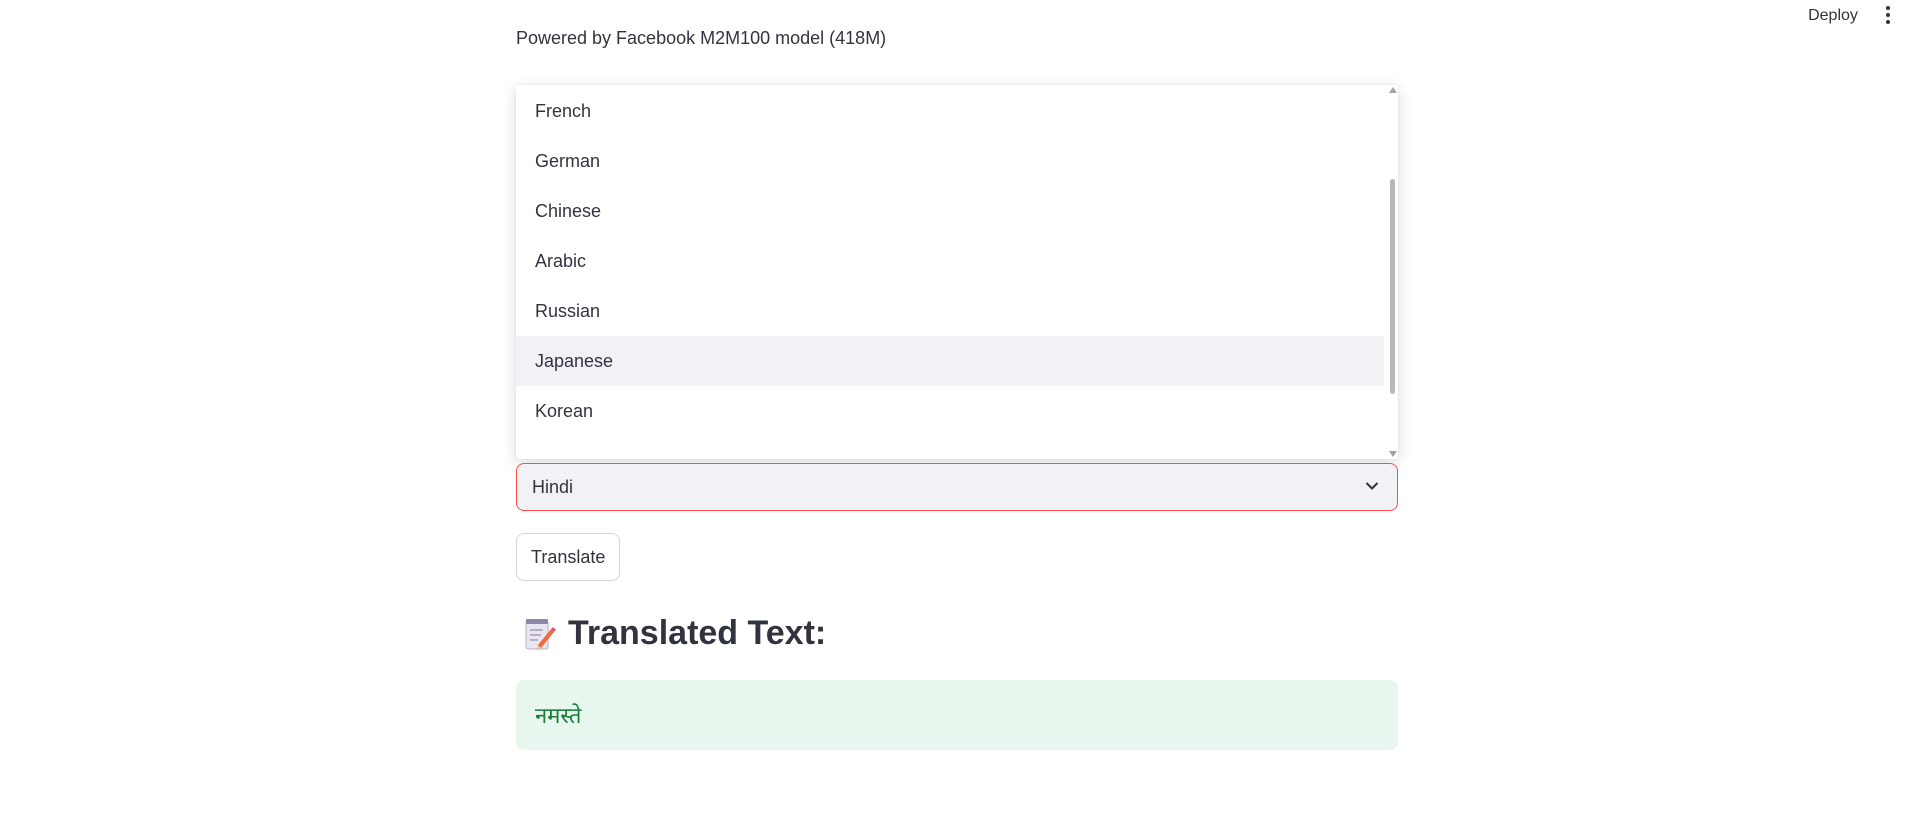  I want to click on vertical-dots-icon, so click(1888, 8).